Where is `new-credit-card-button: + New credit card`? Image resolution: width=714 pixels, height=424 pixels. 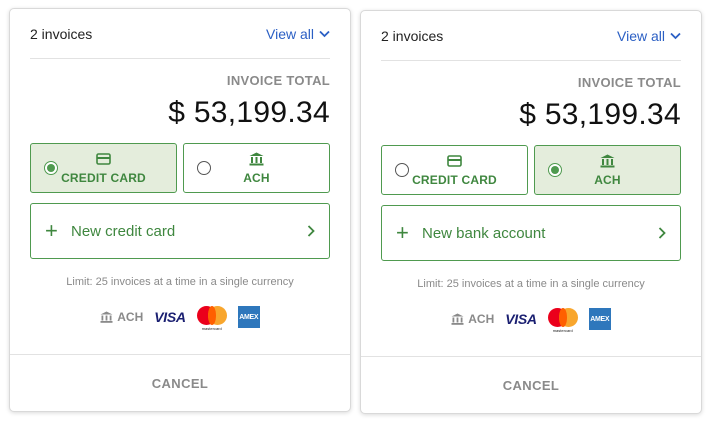 new-credit-card-button: + New credit card is located at coordinates (180, 231).